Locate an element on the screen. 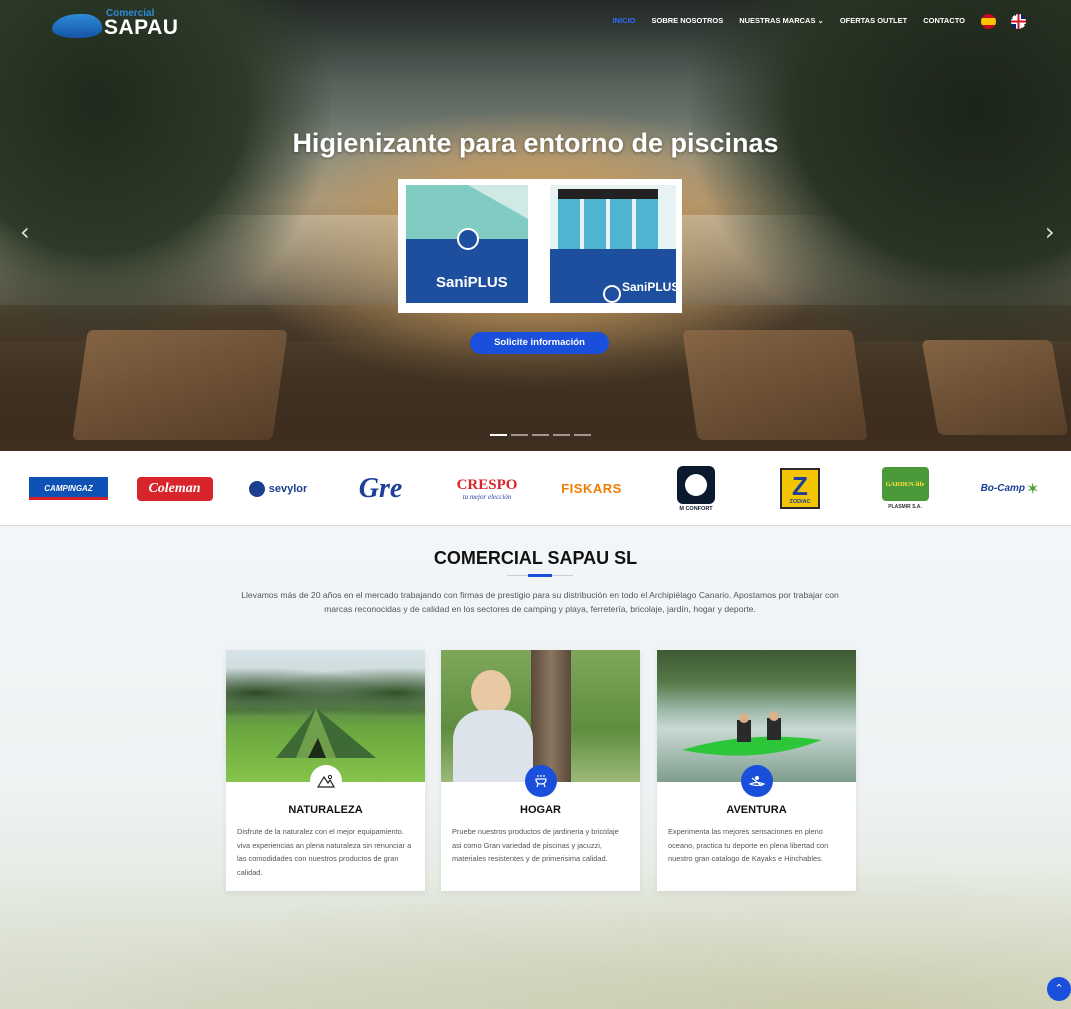 The image size is (1071, 1009). brand-gre: Gre is located at coordinates (380, 488).